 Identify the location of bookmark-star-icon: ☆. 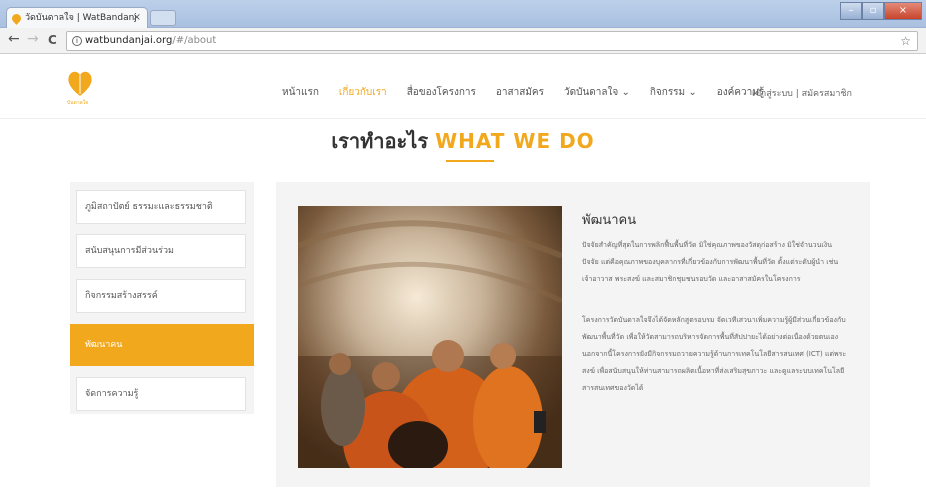
(905, 41).